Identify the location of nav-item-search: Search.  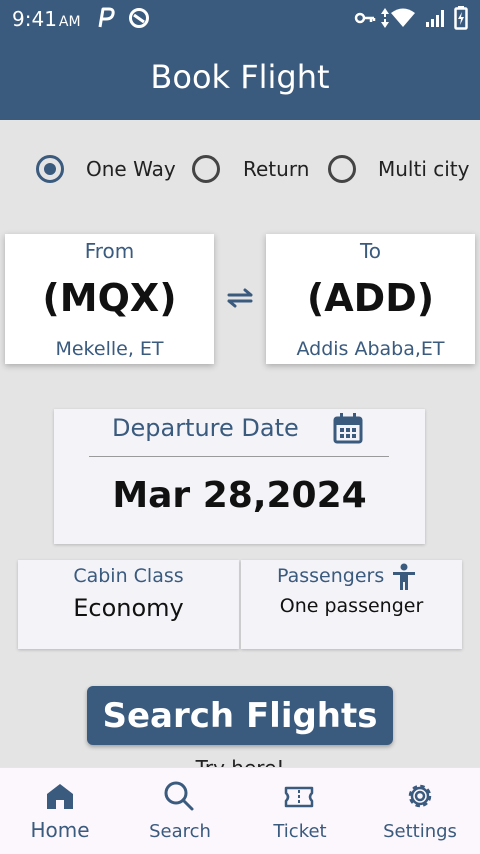
(180, 811).